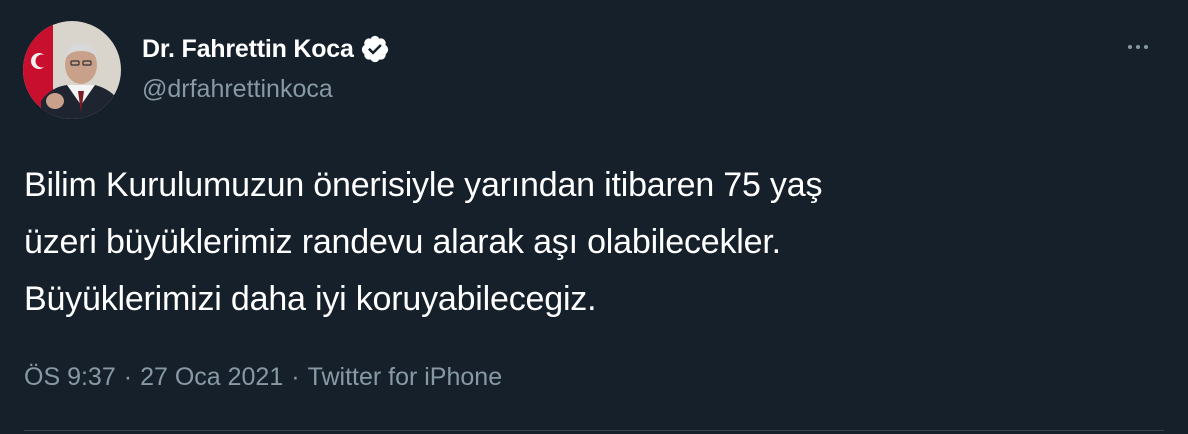 Image resolution: width=1188 pixels, height=434 pixels. What do you see at coordinates (1130, 47) in the screenshot?
I see `more-dots-icon` at bounding box center [1130, 47].